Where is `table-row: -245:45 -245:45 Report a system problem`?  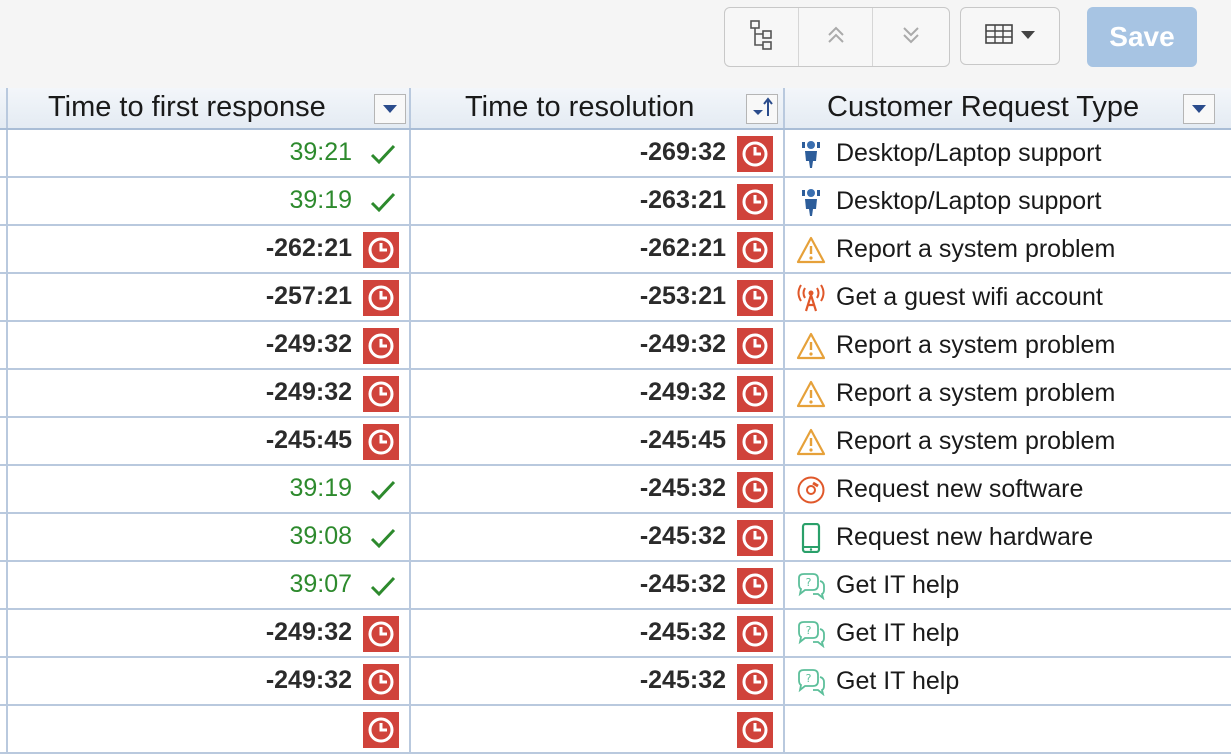
table-row: -245:45 -245:45 Report a system problem is located at coordinates (615, 442).